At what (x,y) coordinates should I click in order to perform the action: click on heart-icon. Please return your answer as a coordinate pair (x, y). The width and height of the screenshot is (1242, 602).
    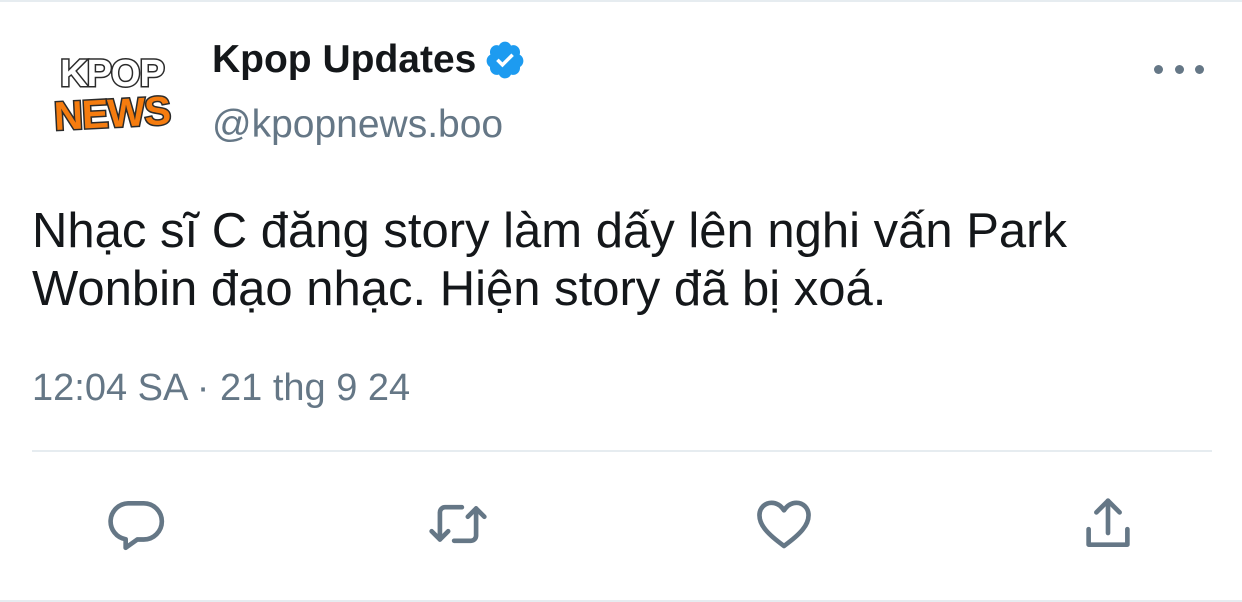
    Looking at the image, I should click on (784, 524).